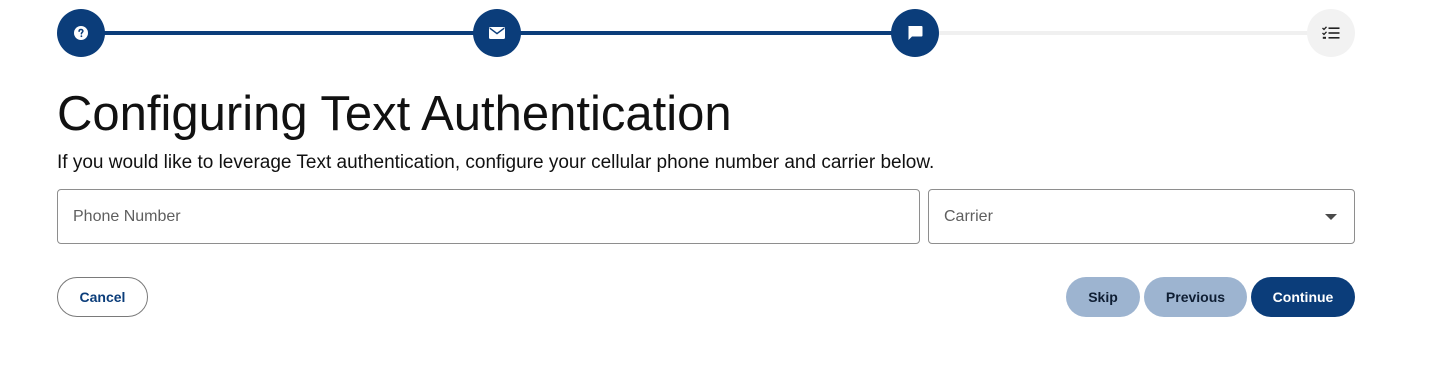 This screenshot has height=374, width=1443. I want to click on checklist-icon, so click(1331, 33).